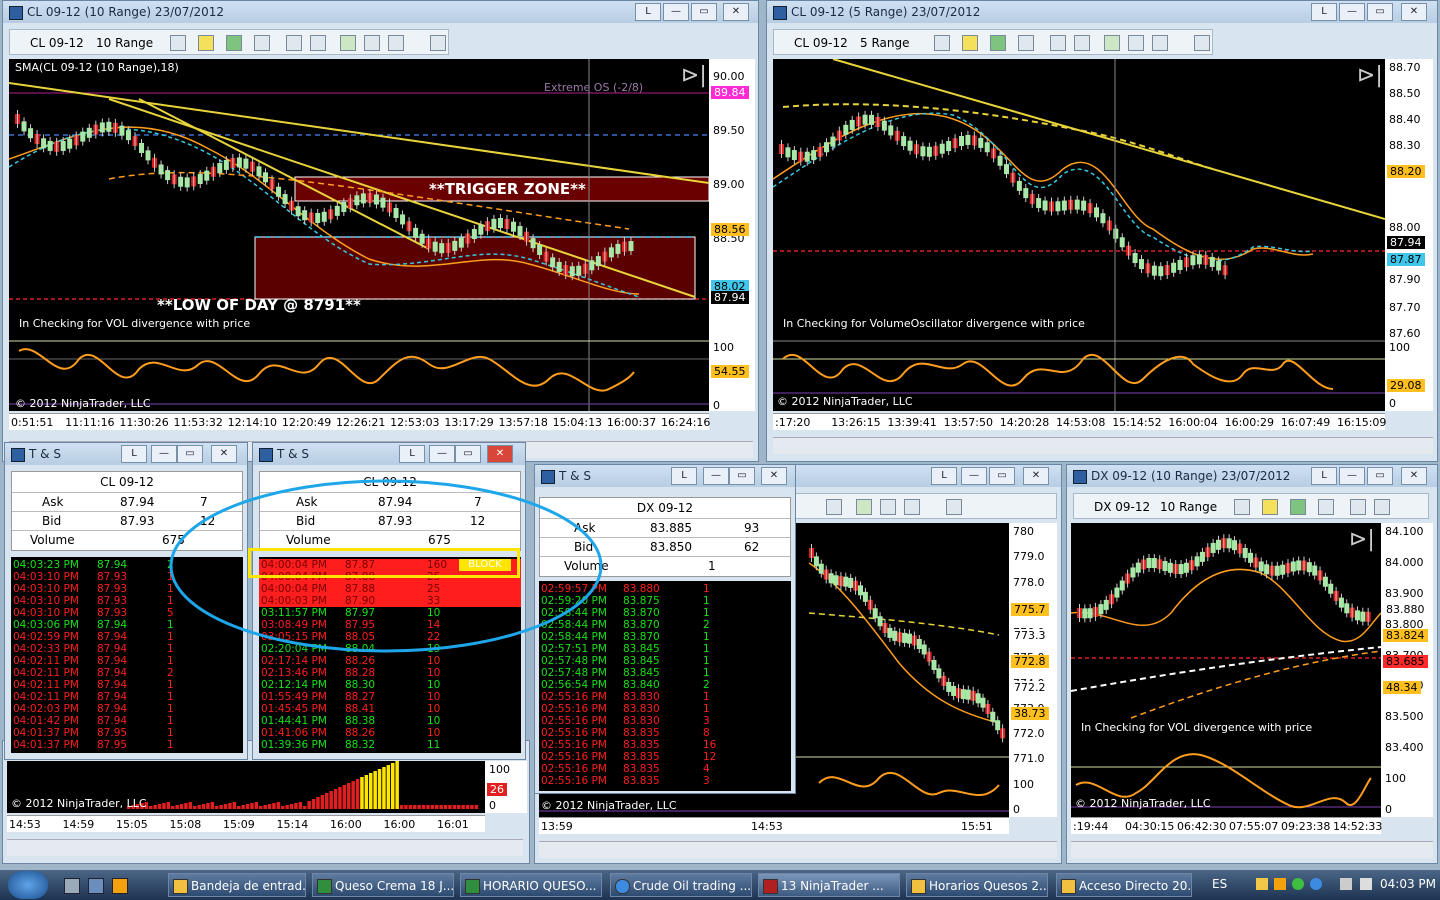 This screenshot has width=1440, height=900. I want to click on title-bar: DX 09-12 (10 Range) 23/07/2012 L — ▭ ✕, so click(1252, 476).